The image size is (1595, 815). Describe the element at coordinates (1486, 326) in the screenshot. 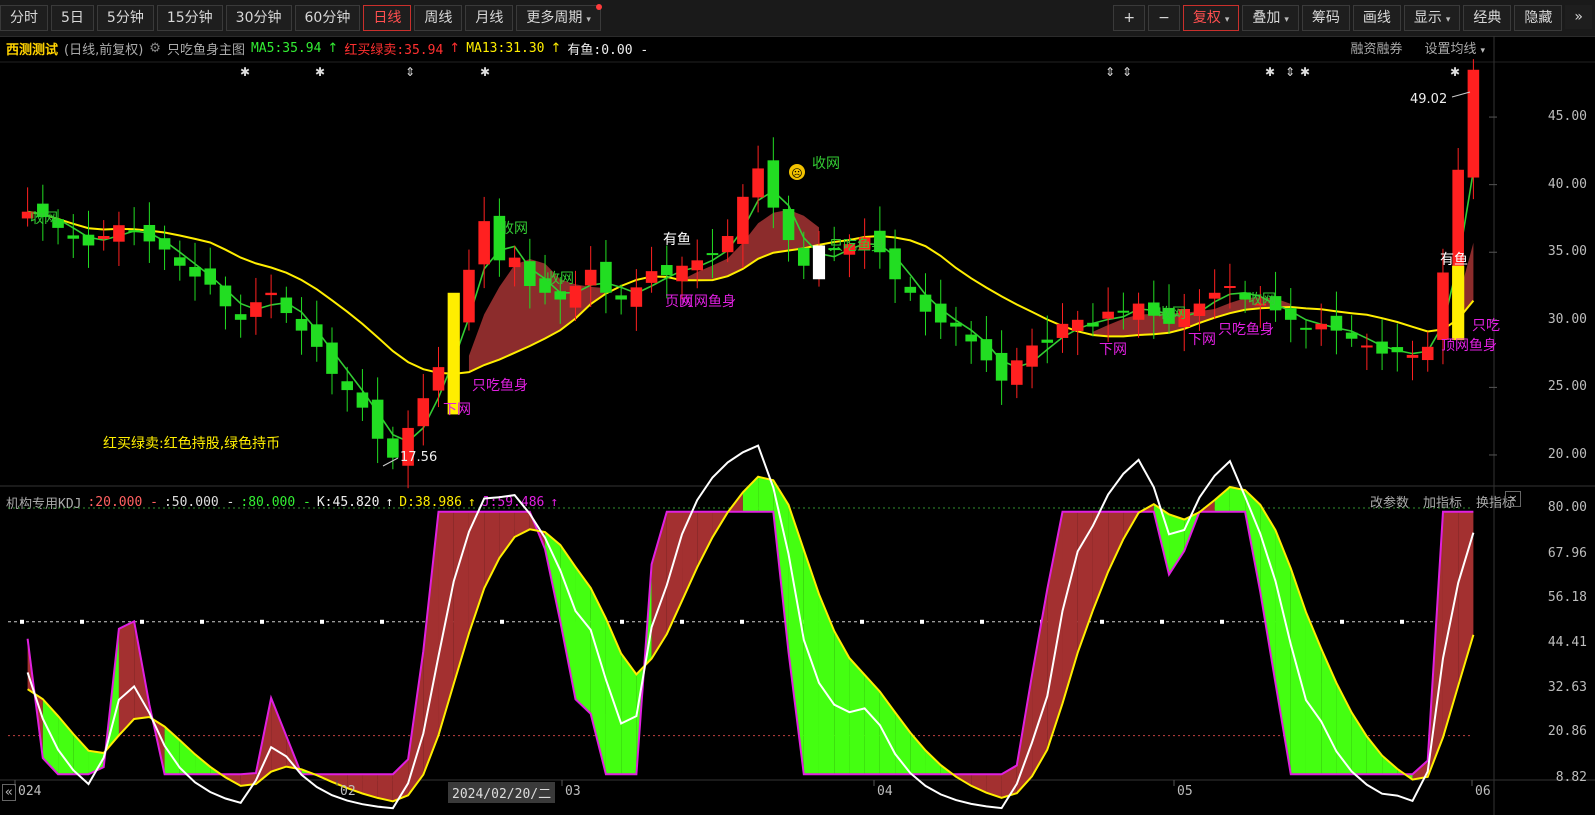

I see `signal-label: 只吃` at that location.